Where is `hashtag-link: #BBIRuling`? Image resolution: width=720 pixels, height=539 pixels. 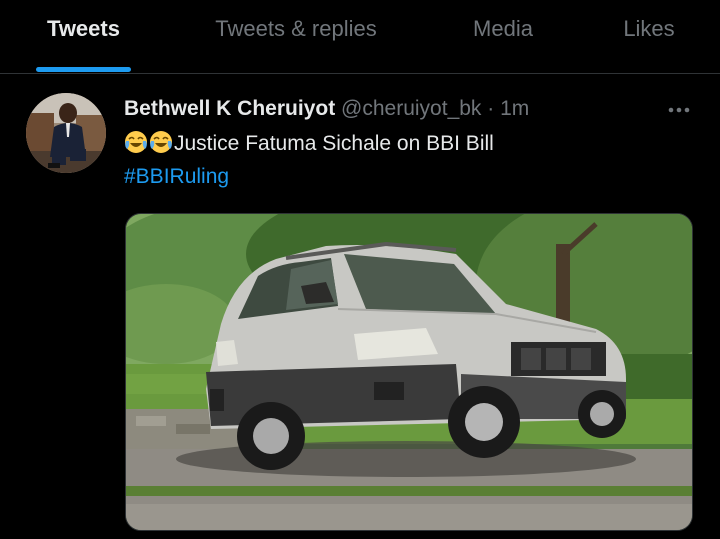 hashtag-link: #BBIRuling is located at coordinates (176, 177).